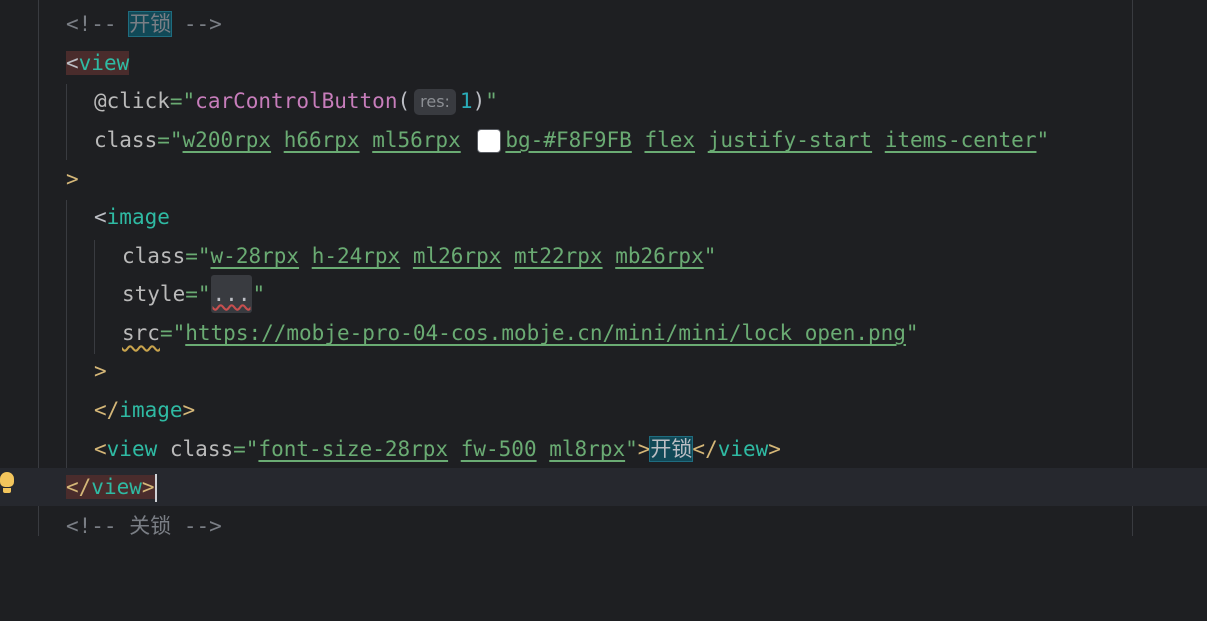 The image size is (1207, 621). What do you see at coordinates (356, 256) in the screenshot?
I see `class-token: h-24rpx` at bounding box center [356, 256].